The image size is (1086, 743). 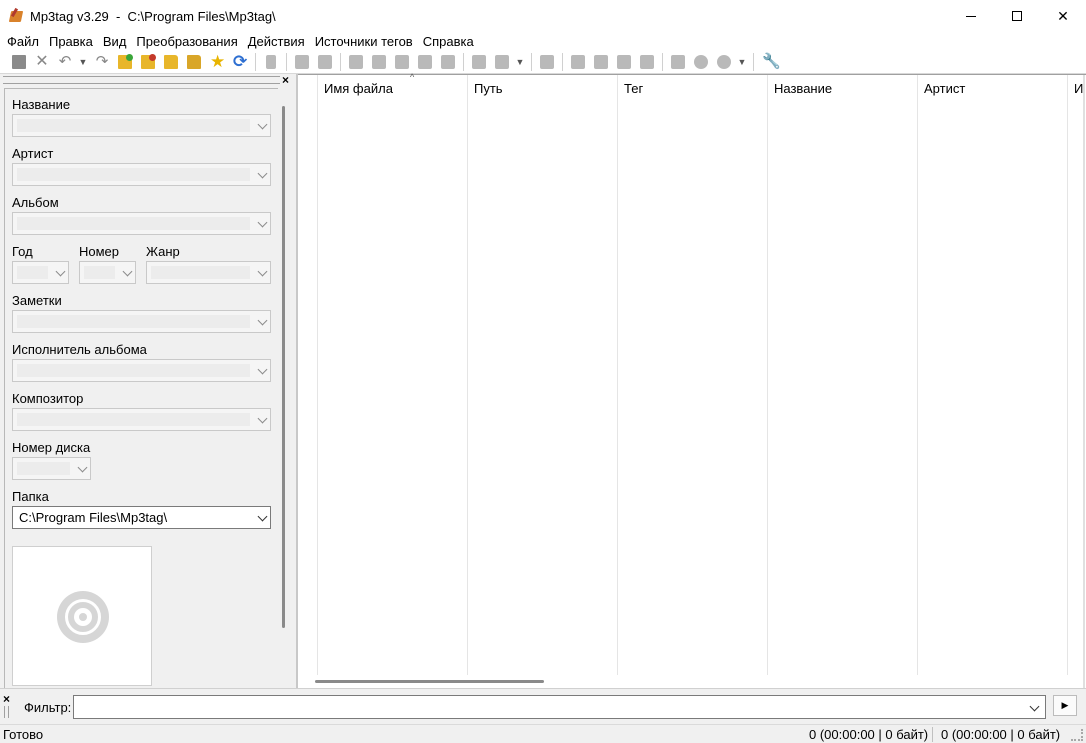 What do you see at coordinates (1077, 735) in the screenshot?
I see `resize-grip-icon` at bounding box center [1077, 735].